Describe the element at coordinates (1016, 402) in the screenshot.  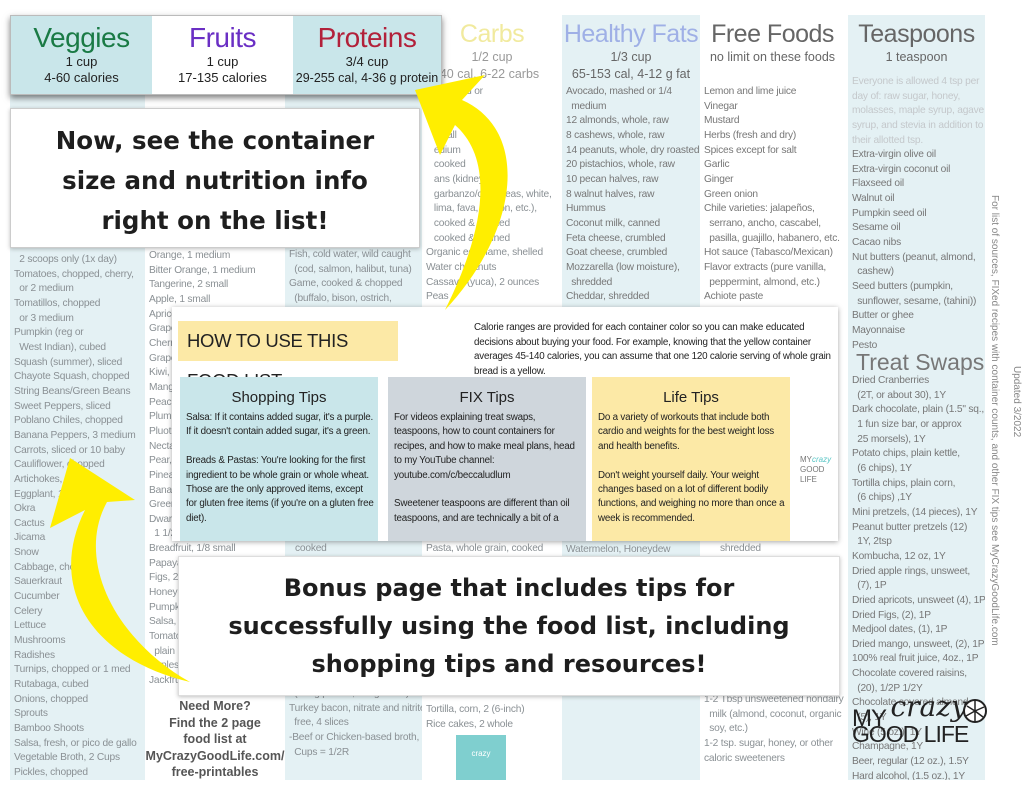
I see `updated-date: Updated 3/2022` at that location.